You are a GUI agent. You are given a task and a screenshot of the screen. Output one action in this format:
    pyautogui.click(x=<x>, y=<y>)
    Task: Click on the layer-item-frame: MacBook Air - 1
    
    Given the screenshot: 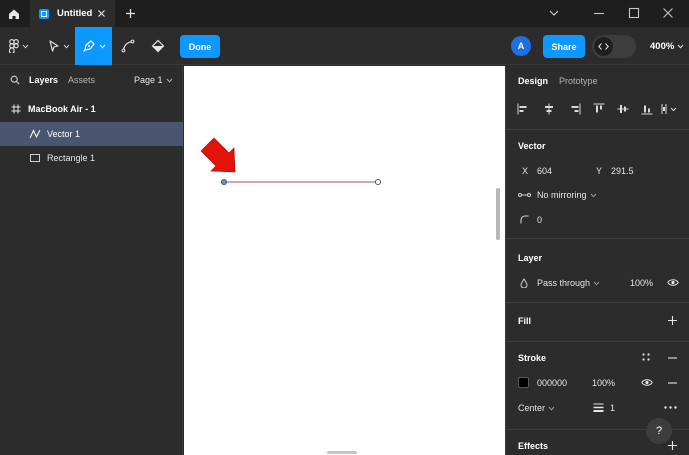 What is the action you would take?
    pyautogui.click(x=91, y=109)
    